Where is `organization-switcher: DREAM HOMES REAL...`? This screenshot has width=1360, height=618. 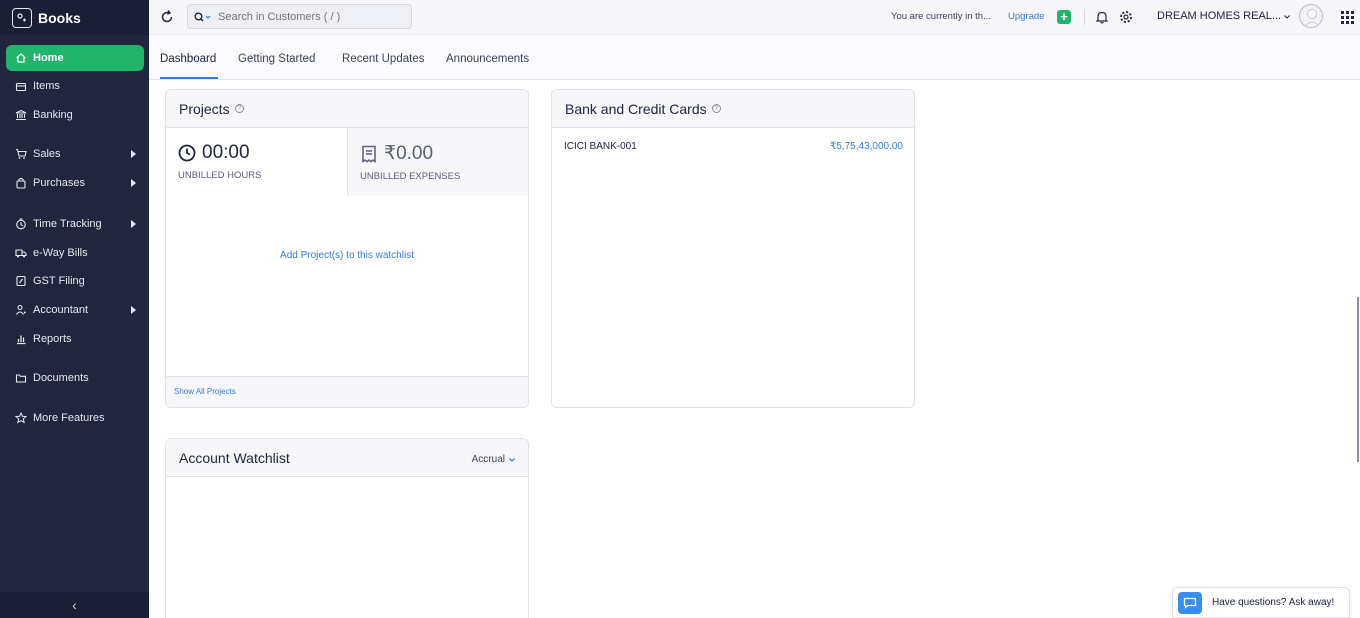 organization-switcher: DREAM HOMES REAL... is located at coordinates (1223, 16).